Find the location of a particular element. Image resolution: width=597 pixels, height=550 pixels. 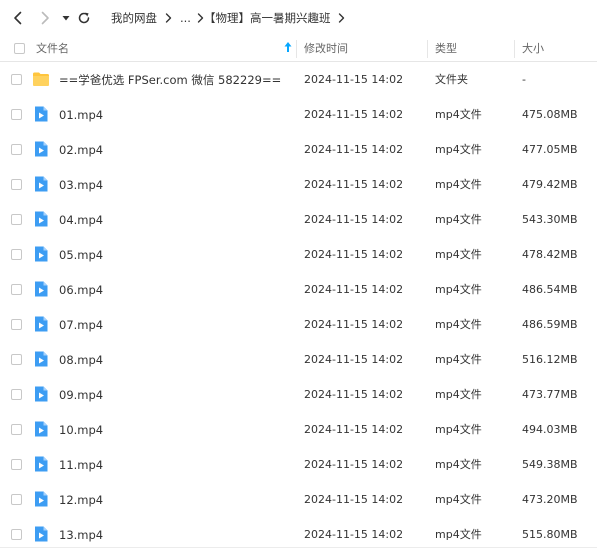

file-size: 478.42MB is located at coordinates (550, 254).